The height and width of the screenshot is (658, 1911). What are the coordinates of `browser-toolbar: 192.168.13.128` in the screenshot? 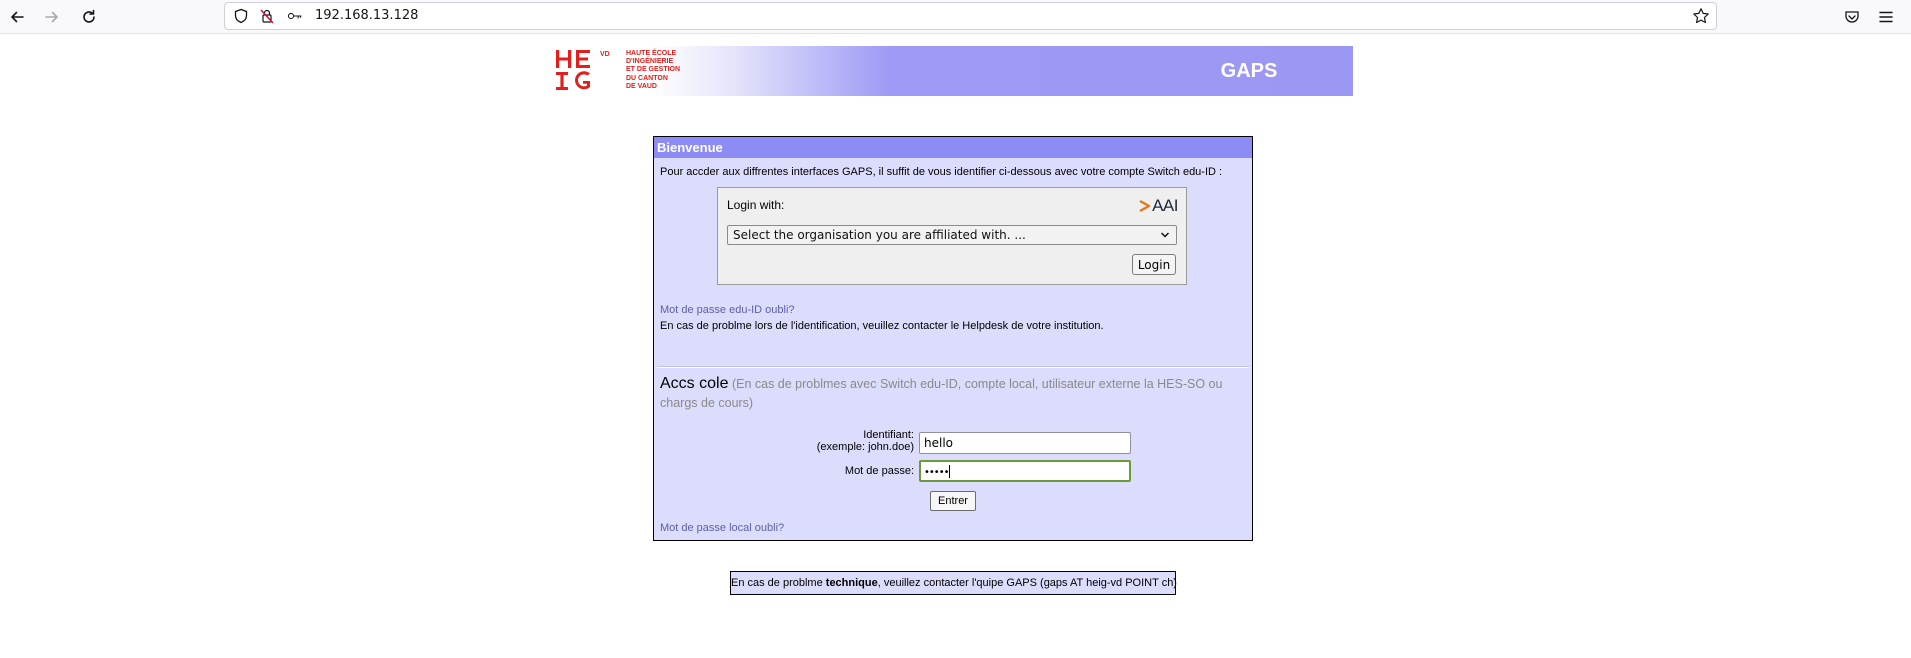 It's located at (955, 17).